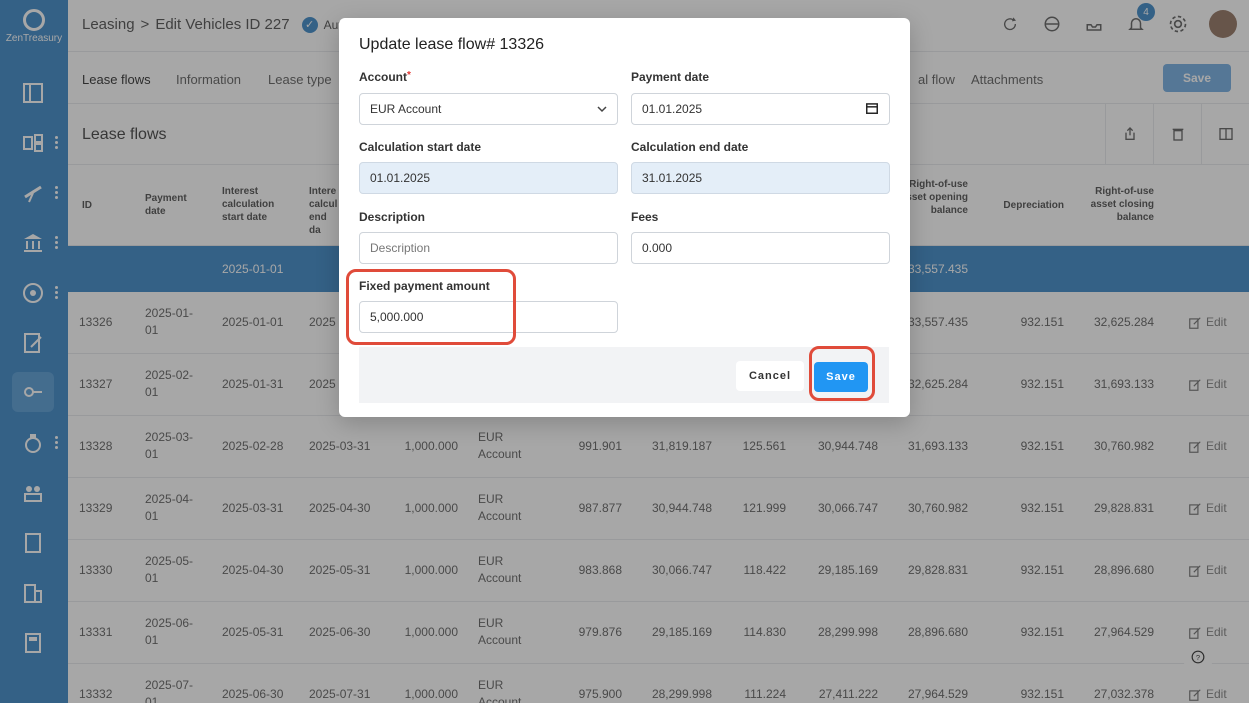 The image size is (1249, 703). I want to click on payment-date-input: 01.01.2025, so click(760, 109).